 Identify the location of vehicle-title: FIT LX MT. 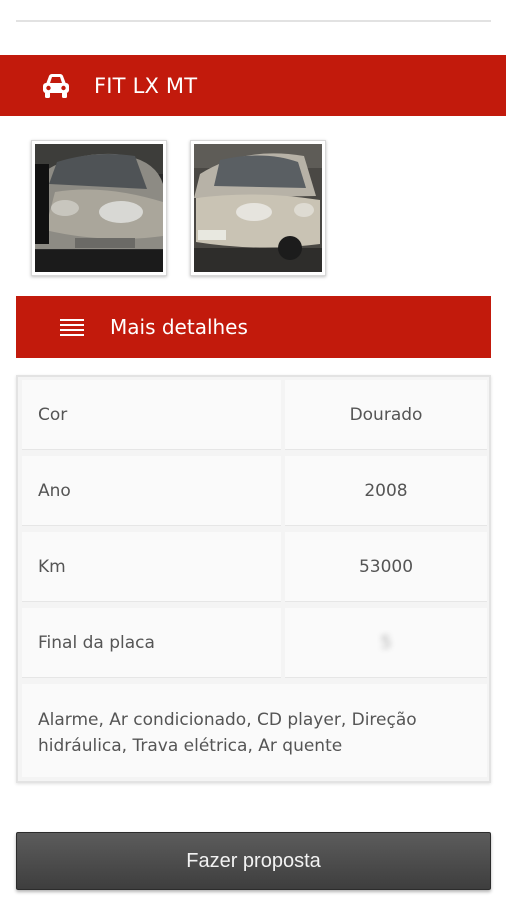
(146, 85).